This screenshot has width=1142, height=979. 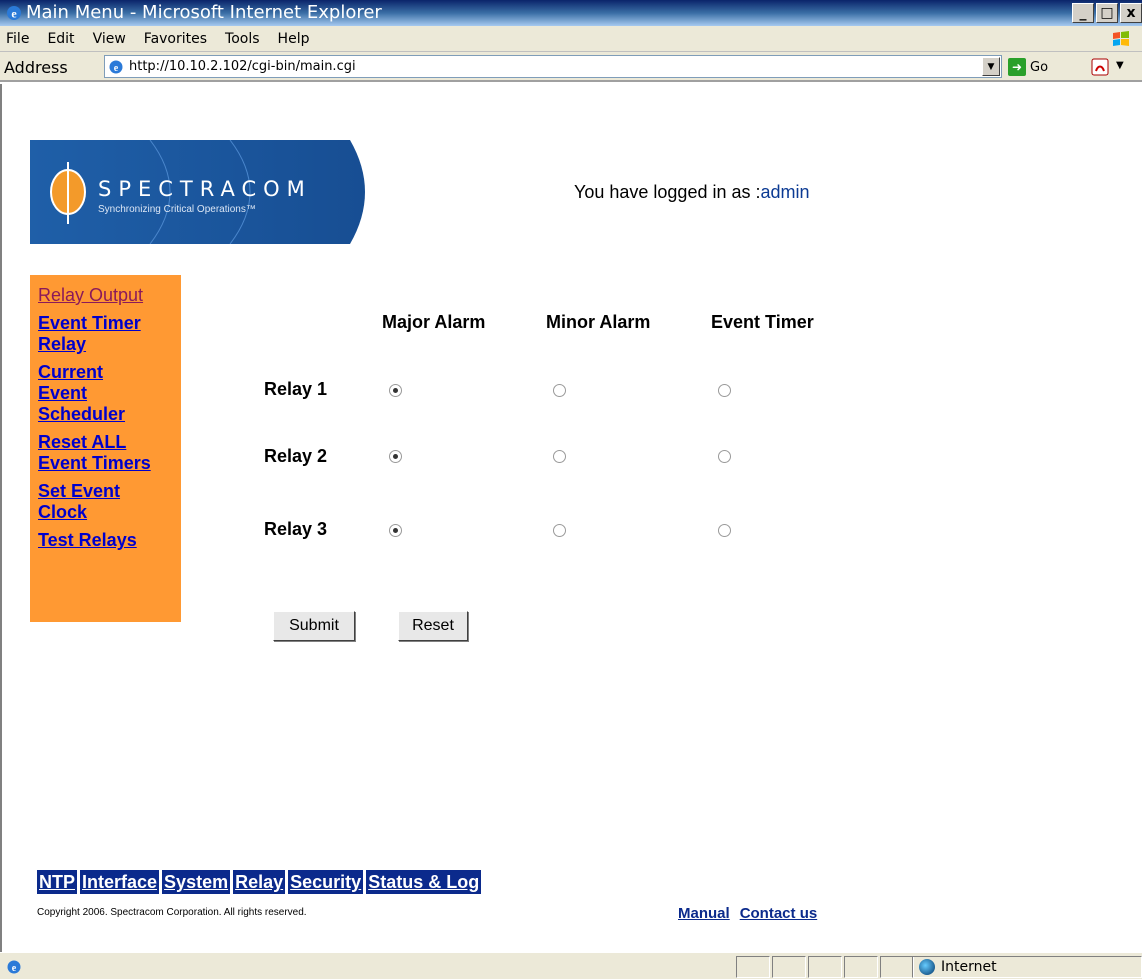 I want to click on nav-set-event-clock: Set Event Clock, so click(x=93, y=502).